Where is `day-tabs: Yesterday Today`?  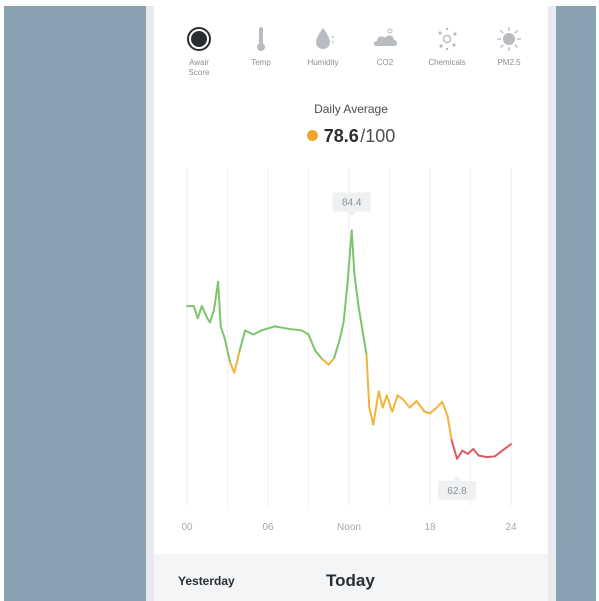 day-tabs: Yesterday Today is located at coordinates (351, 577).